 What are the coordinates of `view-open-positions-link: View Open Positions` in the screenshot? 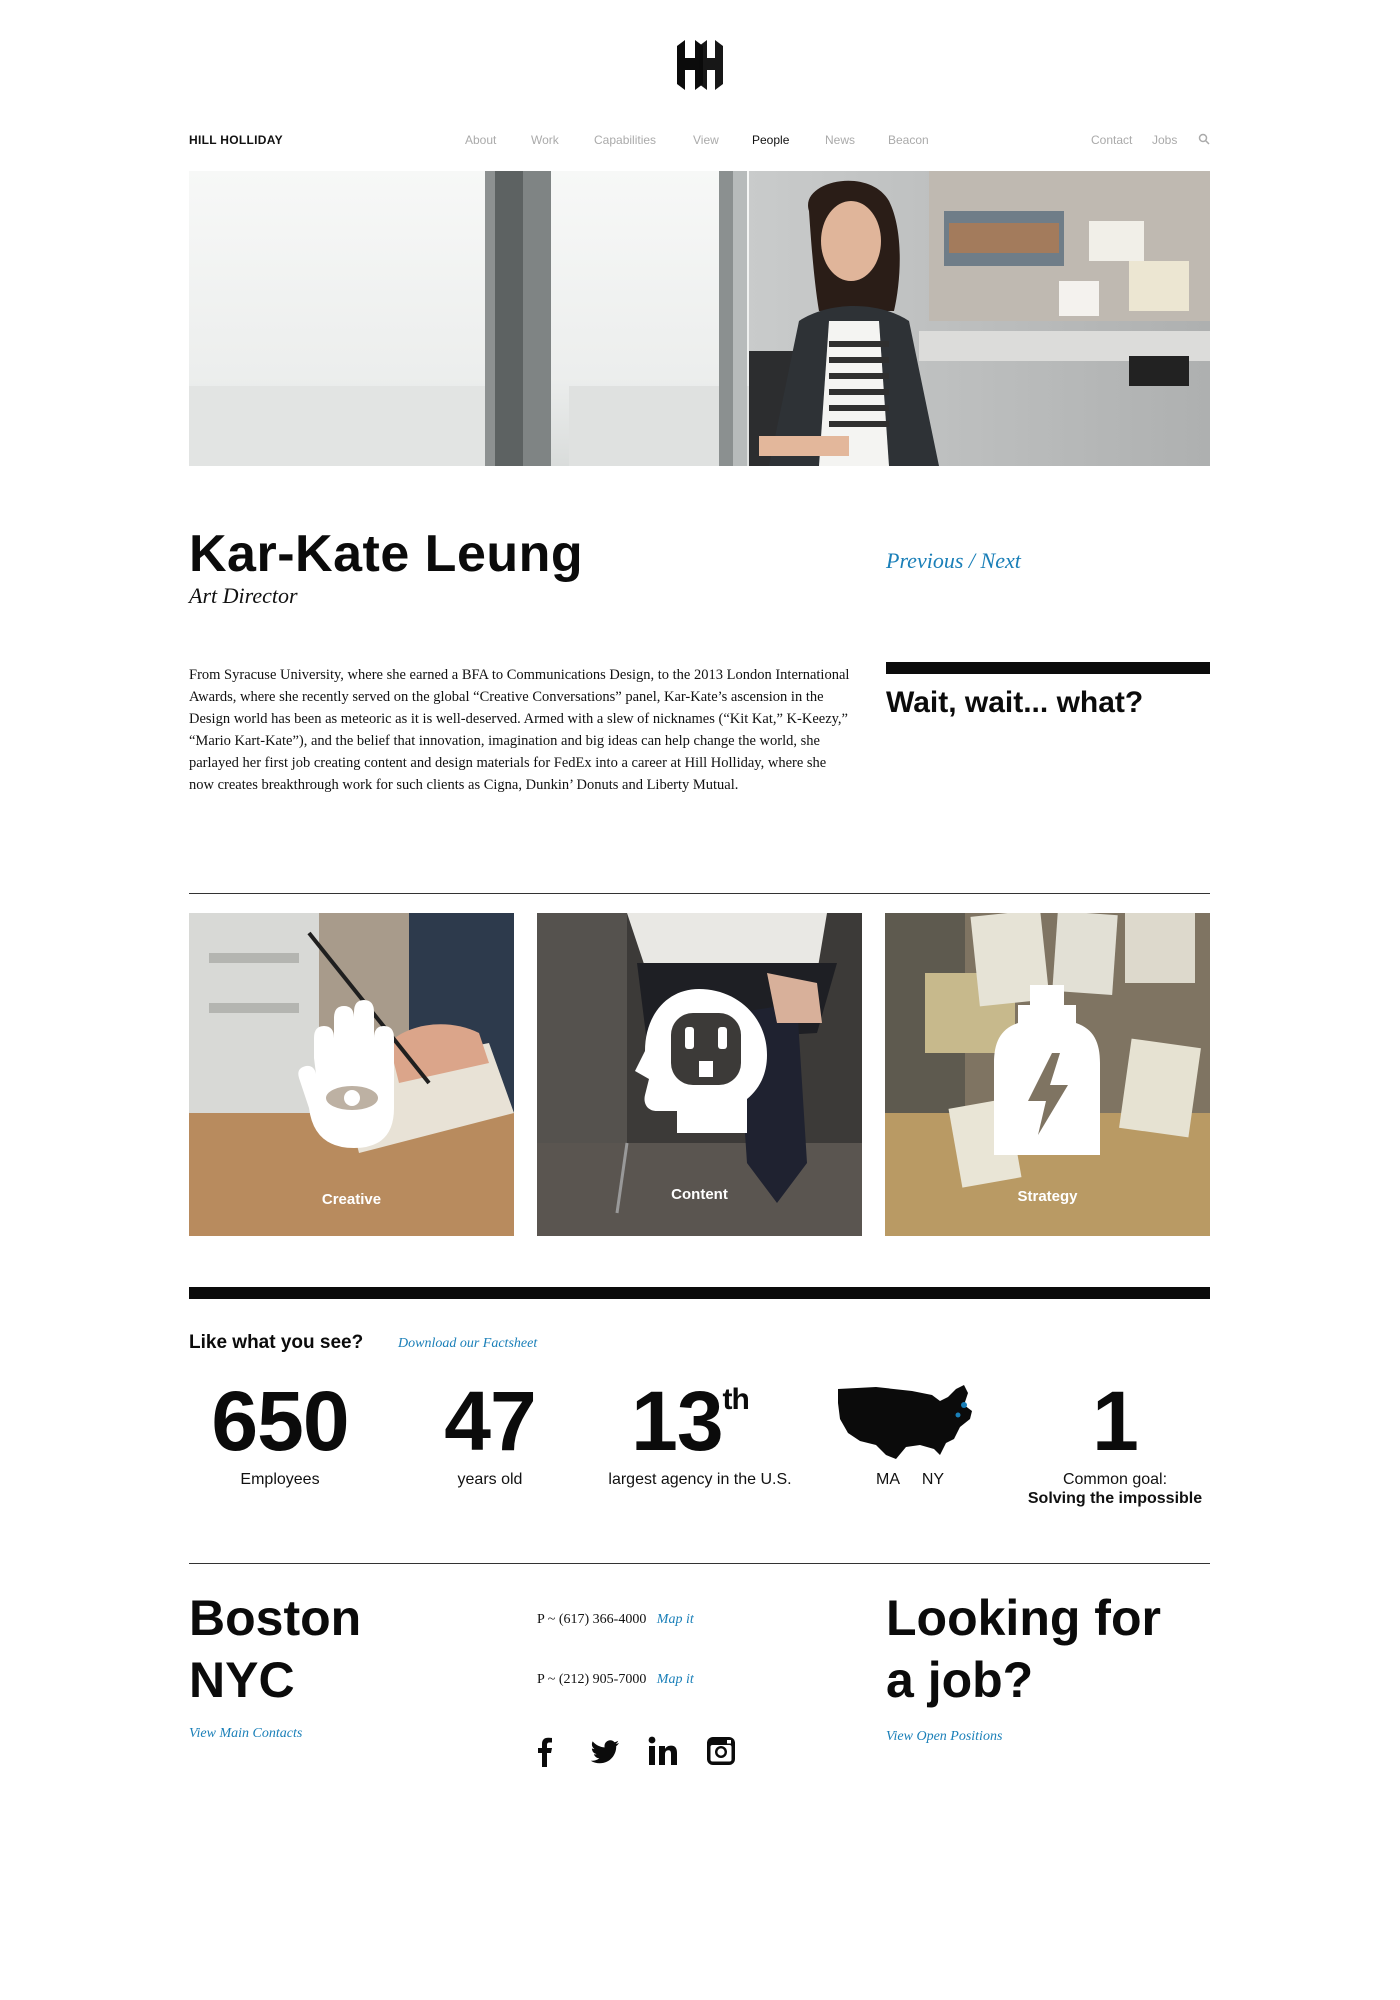 It's located at (944, 1737).